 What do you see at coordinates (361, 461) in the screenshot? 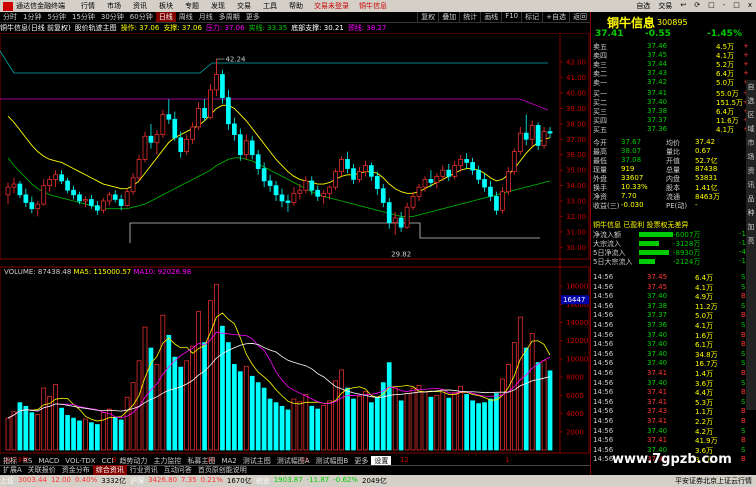
I see `indicator-tab-12: 更多` at bounding box center [361, 461].